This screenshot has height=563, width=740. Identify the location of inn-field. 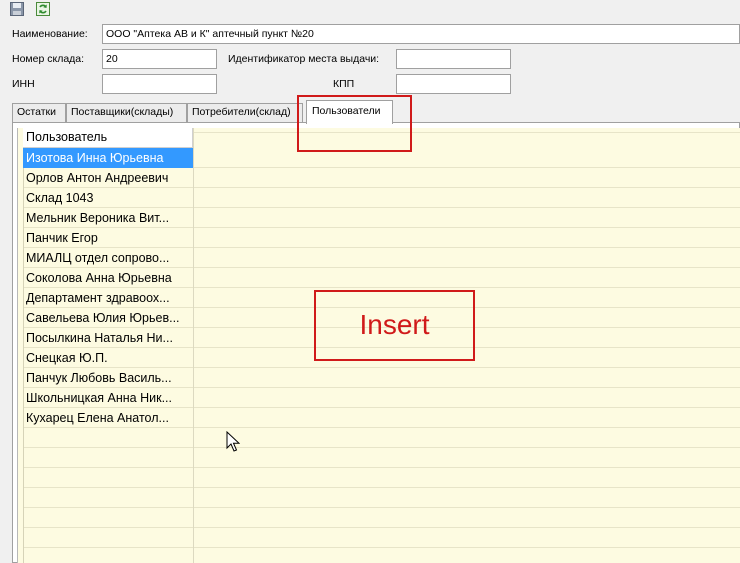
(159, 84).